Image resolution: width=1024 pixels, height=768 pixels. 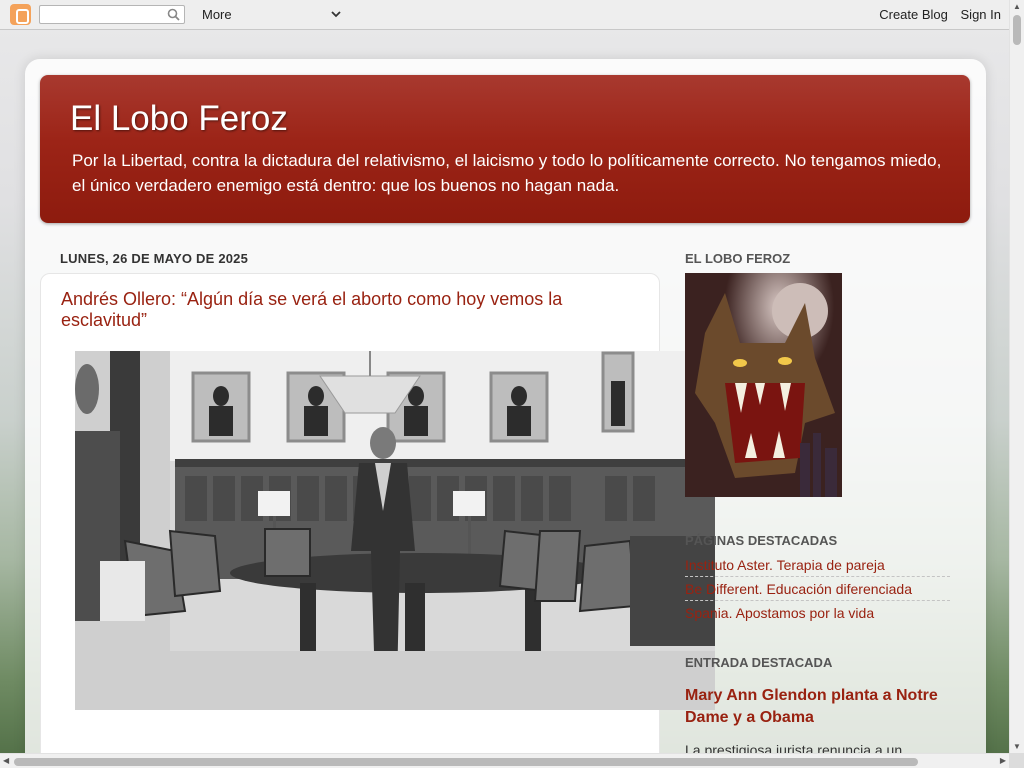 I want to click on horizontal-scroll-thumb, so click(x=466, y=762).